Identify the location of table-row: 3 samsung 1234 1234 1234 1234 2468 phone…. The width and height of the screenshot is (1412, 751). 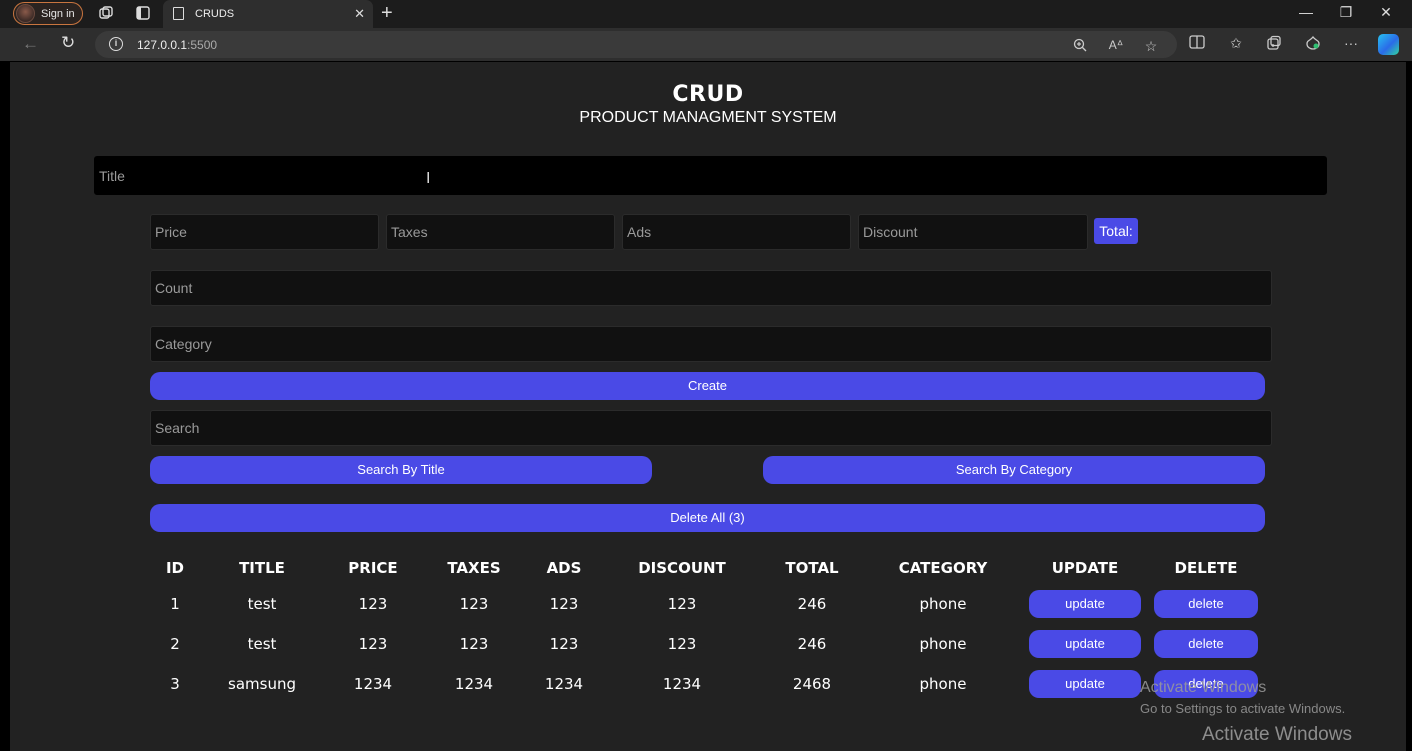
(708, 684).